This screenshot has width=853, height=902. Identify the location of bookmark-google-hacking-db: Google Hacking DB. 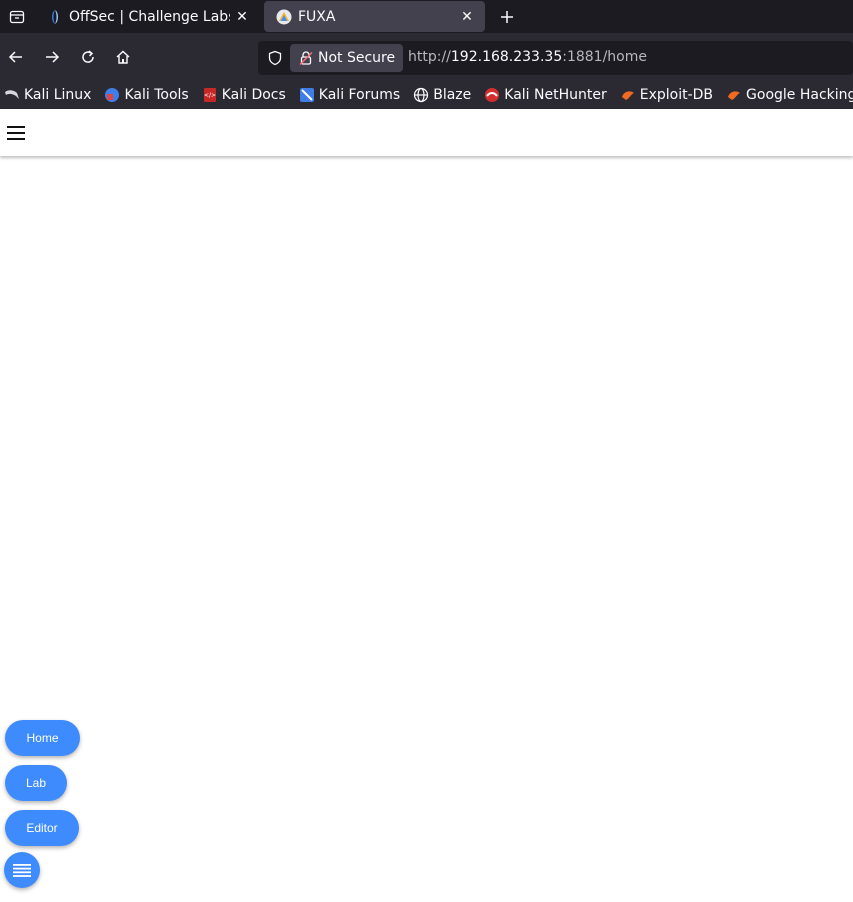
(789, 95).